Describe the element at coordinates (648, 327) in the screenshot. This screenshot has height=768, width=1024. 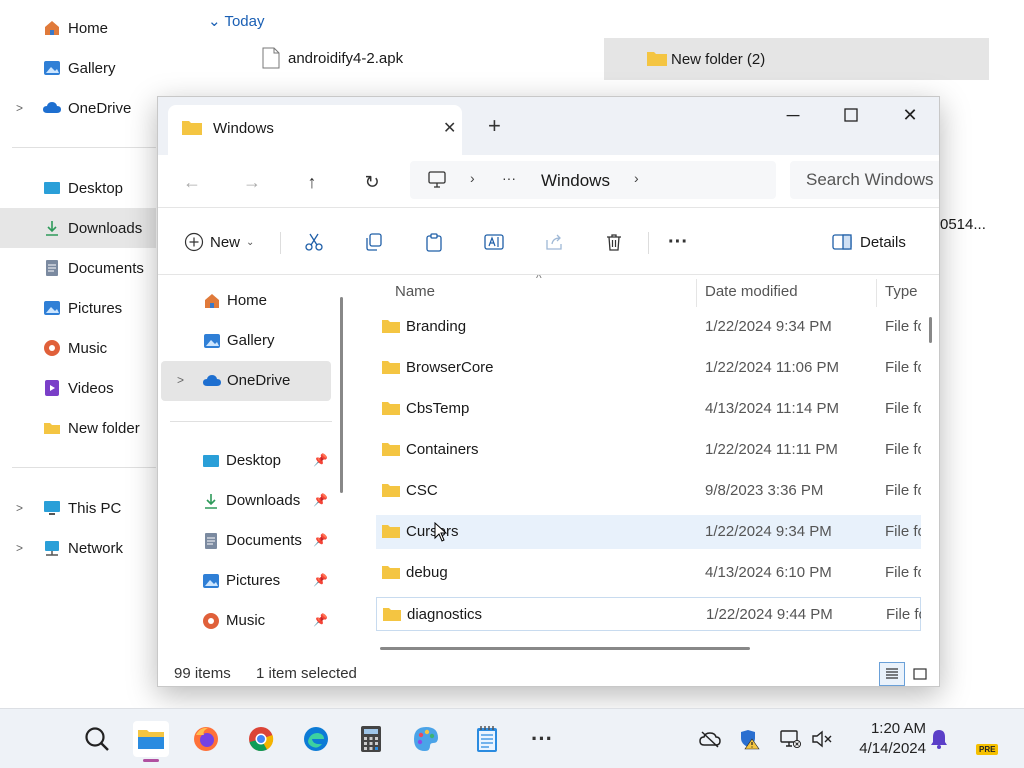
I see `table-row: Branding 1/22/2024 9:34 PM File fo` at that location.